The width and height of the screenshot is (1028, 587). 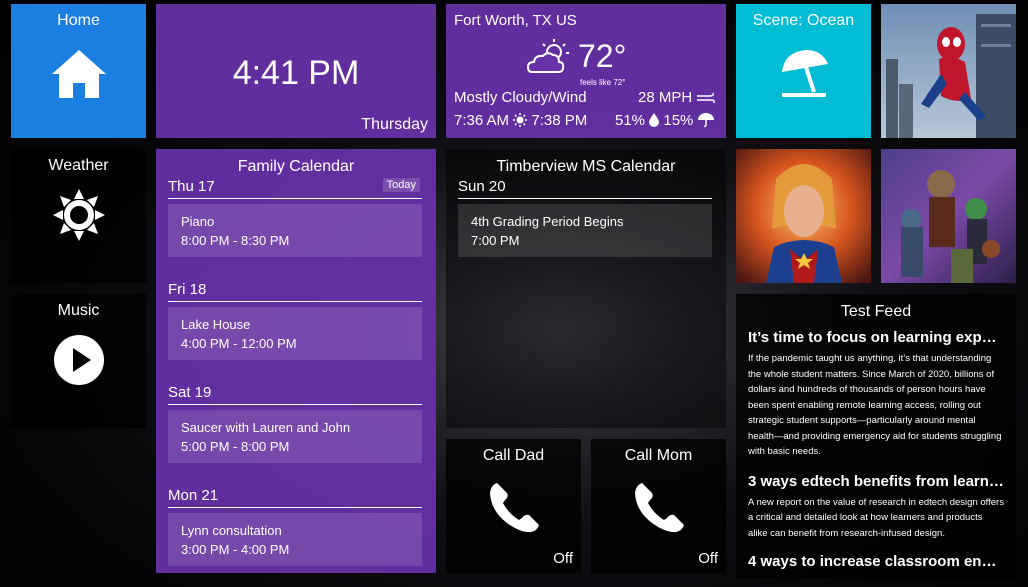 I want to click on school-calendar-title: Timberview MS Calendar, so click(x=586, y=166).